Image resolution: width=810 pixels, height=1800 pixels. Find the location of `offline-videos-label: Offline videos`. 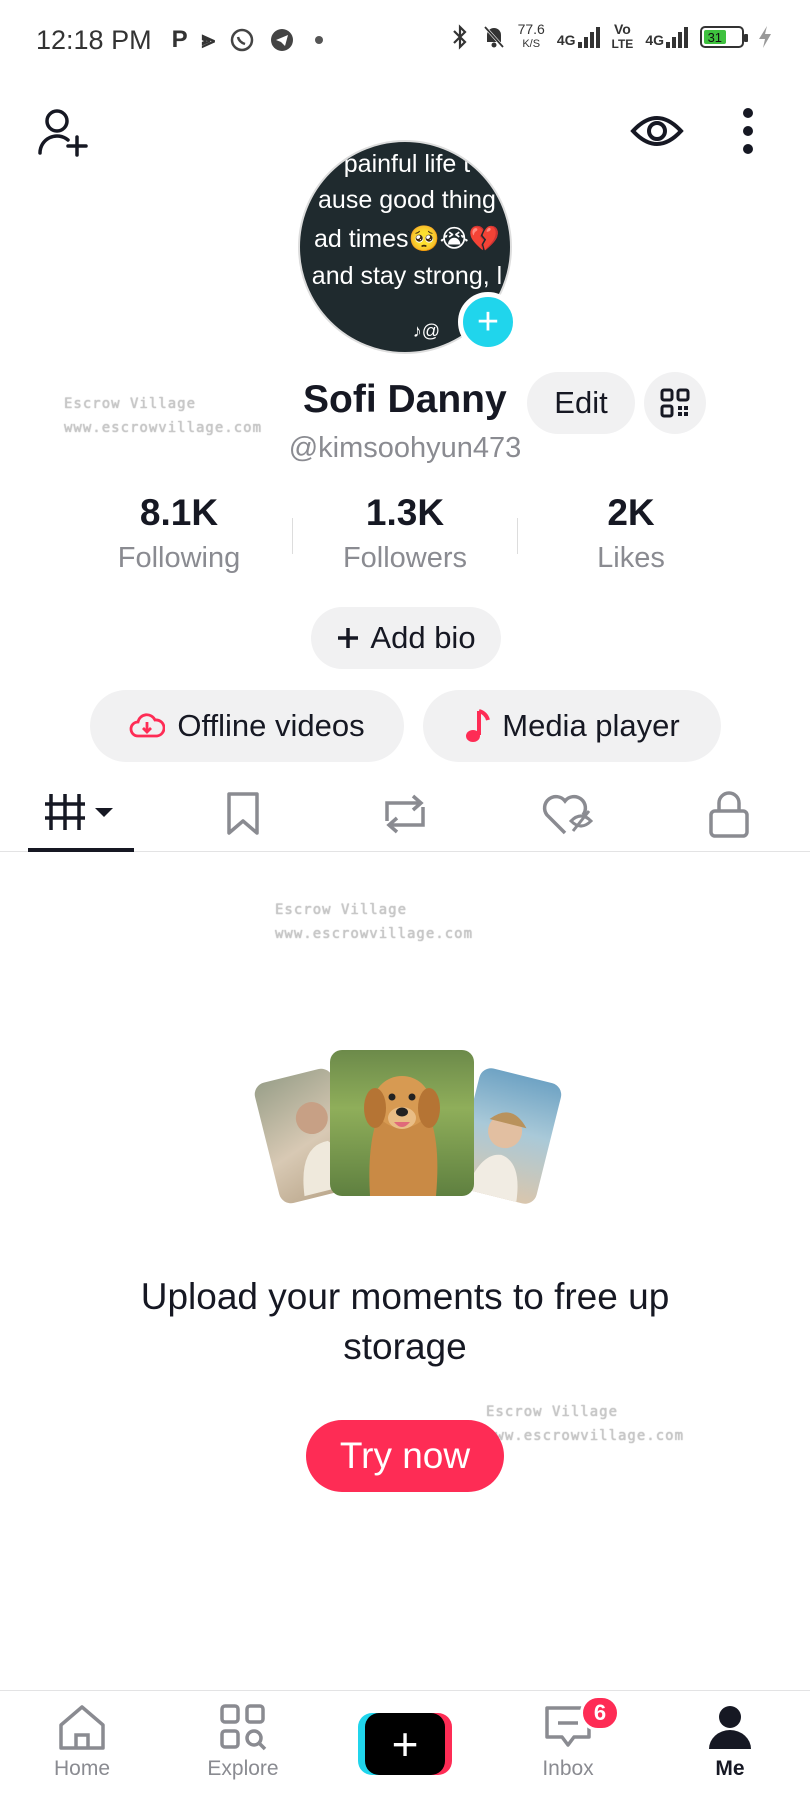

offline-videos-label: Offline videos is located at coordinates (271, 725).